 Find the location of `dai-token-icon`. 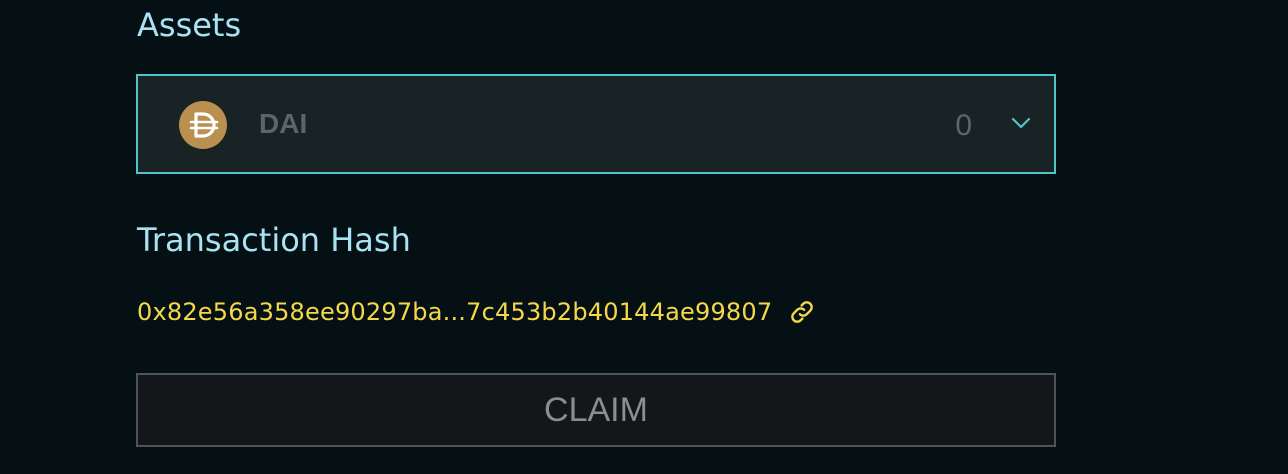

dai-token-icon is located at coordinates (203, 125).